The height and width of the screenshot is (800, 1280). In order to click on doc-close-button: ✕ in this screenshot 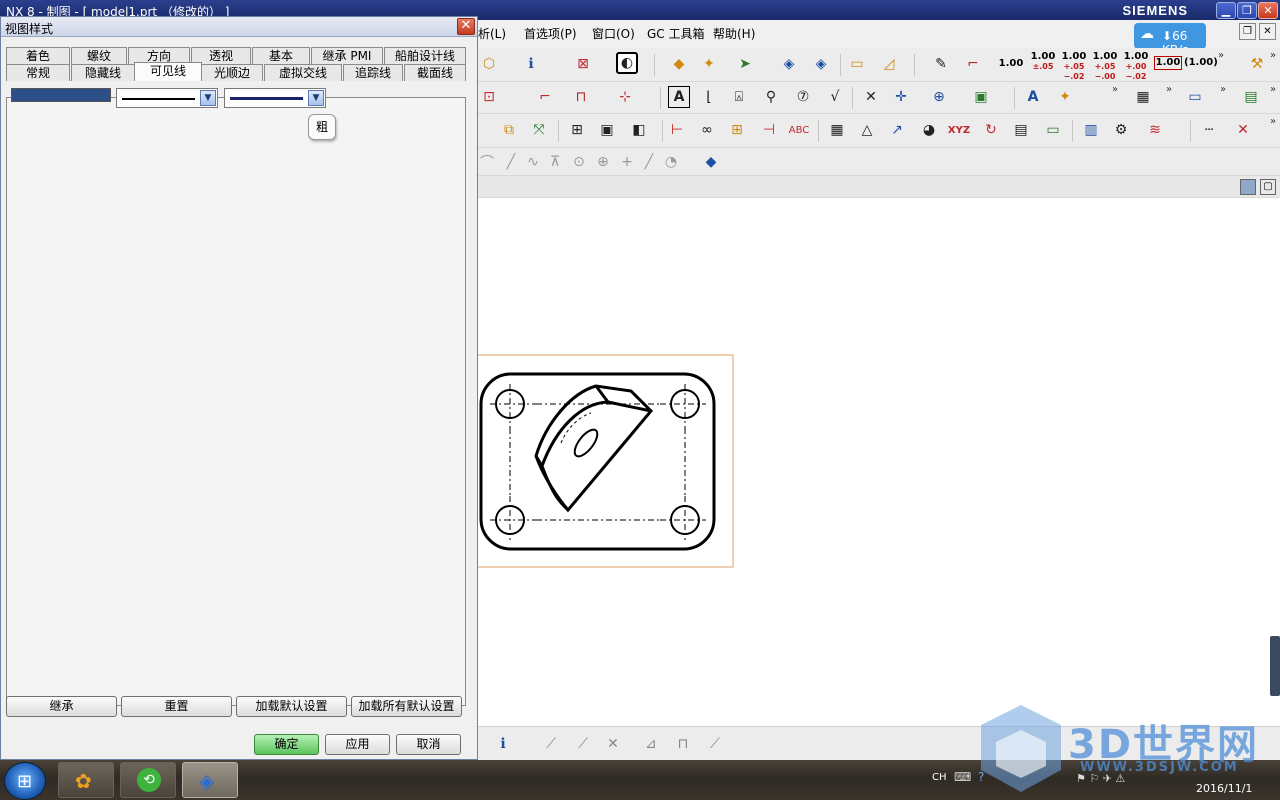, I will do `click(1267, 31)`.